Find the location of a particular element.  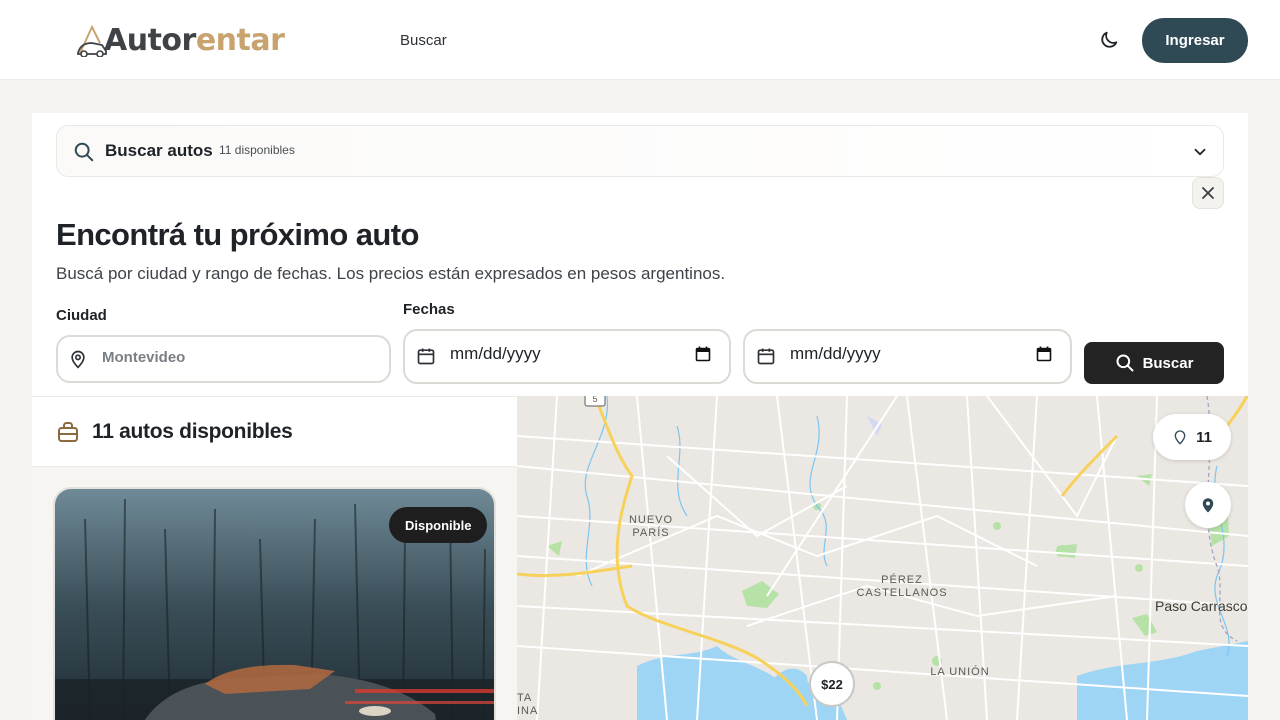

map-pin-icon is located at coordinates (1208, 505).